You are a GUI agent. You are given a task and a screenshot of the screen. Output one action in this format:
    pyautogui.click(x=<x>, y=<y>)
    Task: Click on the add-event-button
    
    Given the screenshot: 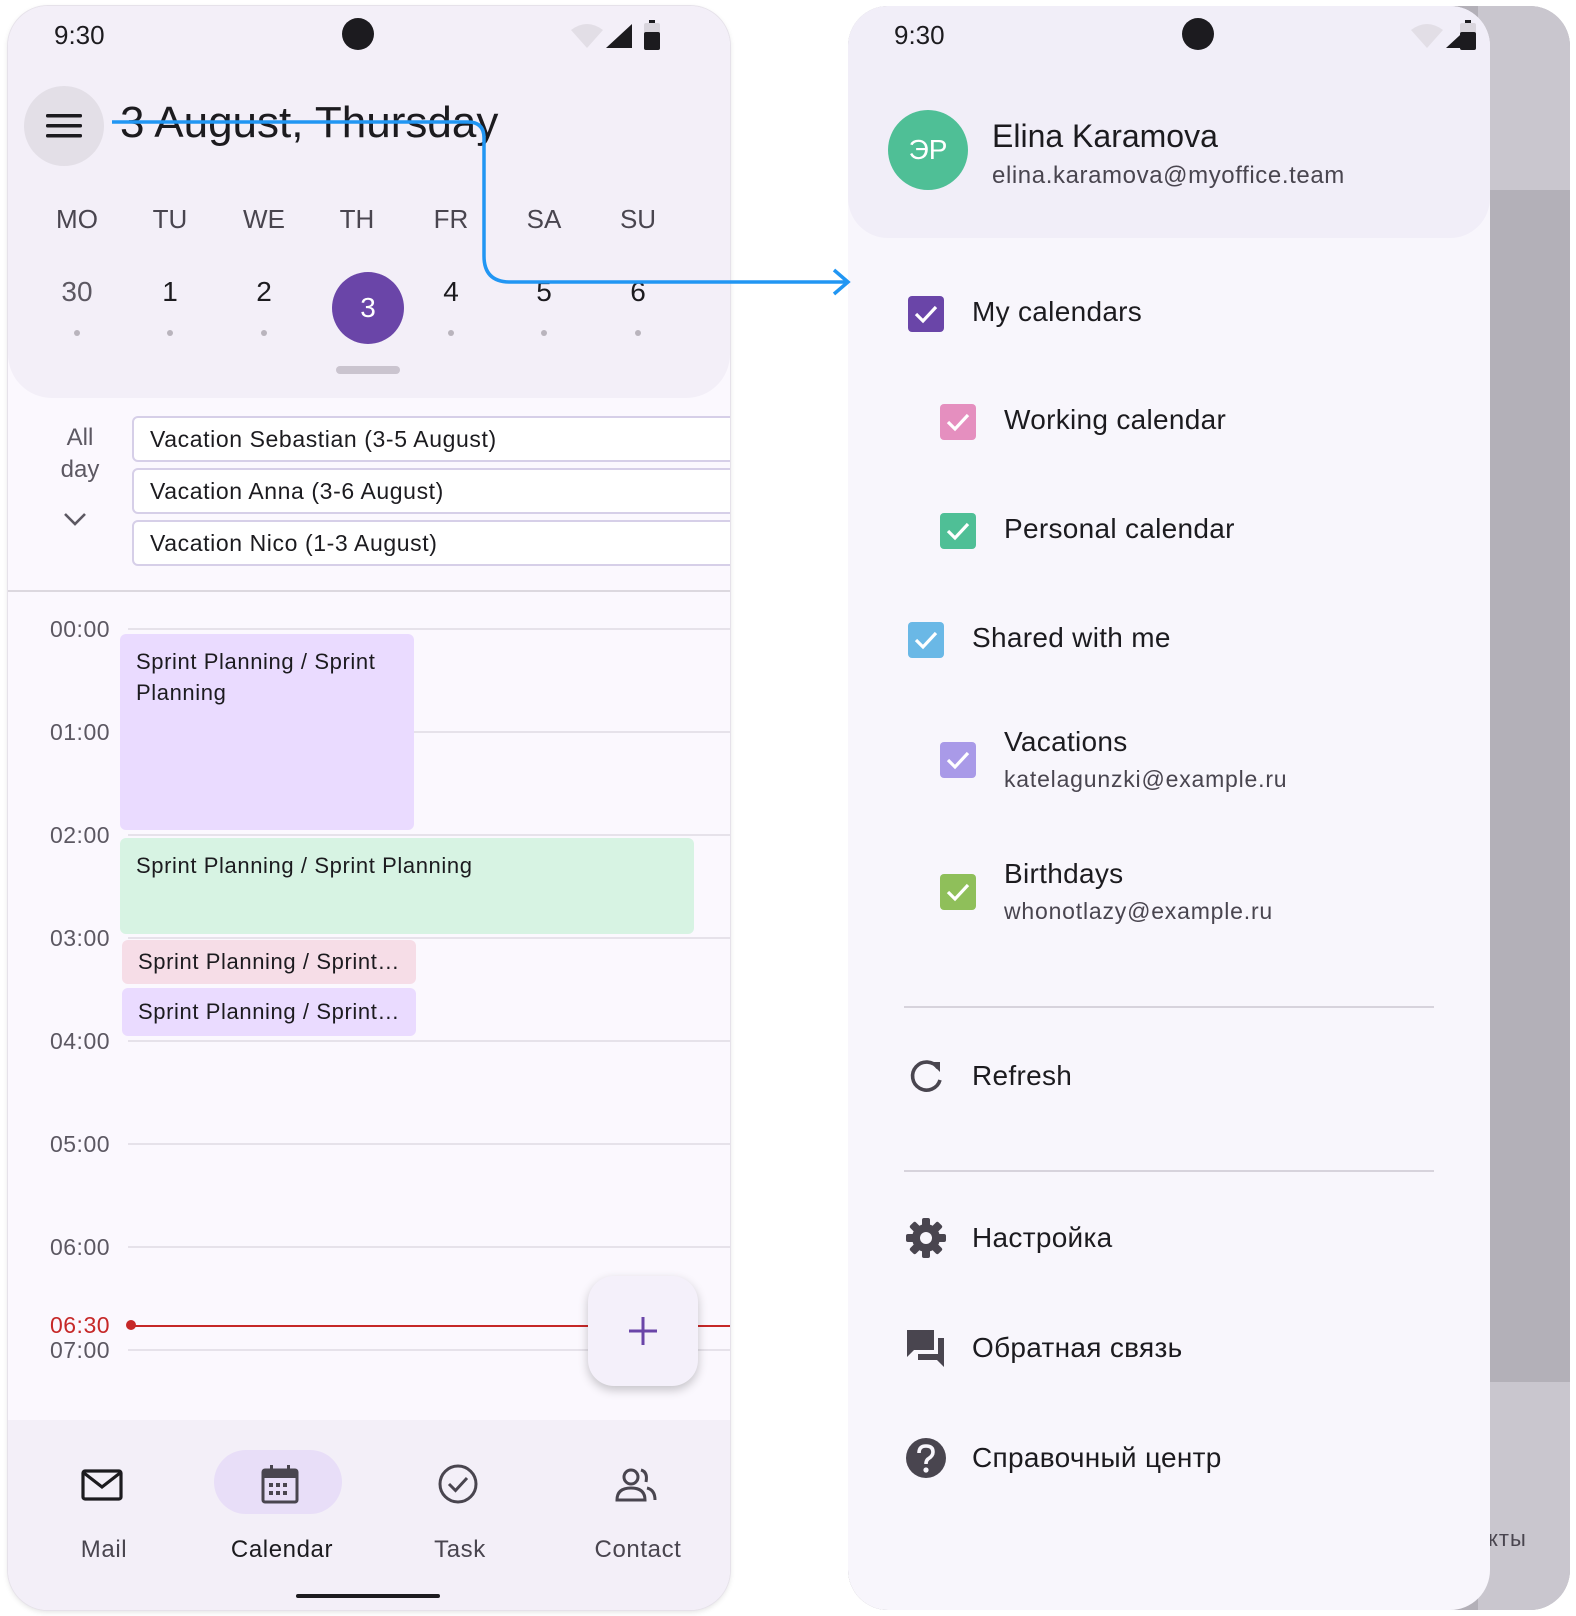 What is the action you would take?
    pyautogui.click(x=643, y=1331)
    